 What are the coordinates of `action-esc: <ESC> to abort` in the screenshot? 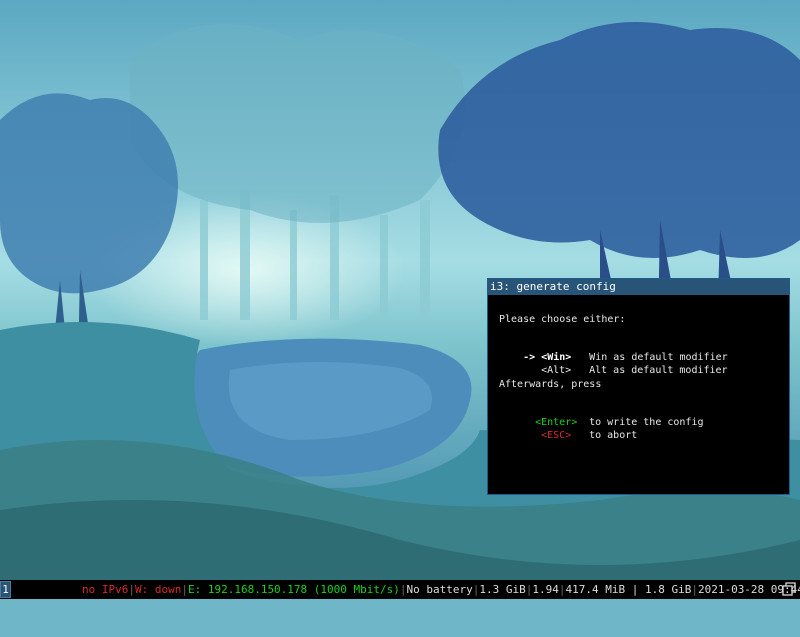 It's located at (568, 436).